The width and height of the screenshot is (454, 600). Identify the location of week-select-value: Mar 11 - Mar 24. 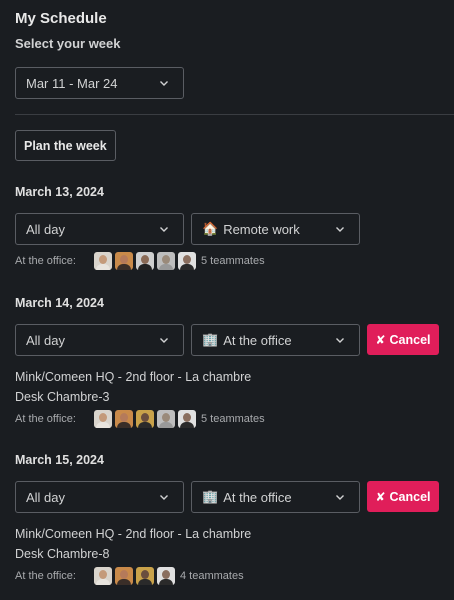
(72, 83).